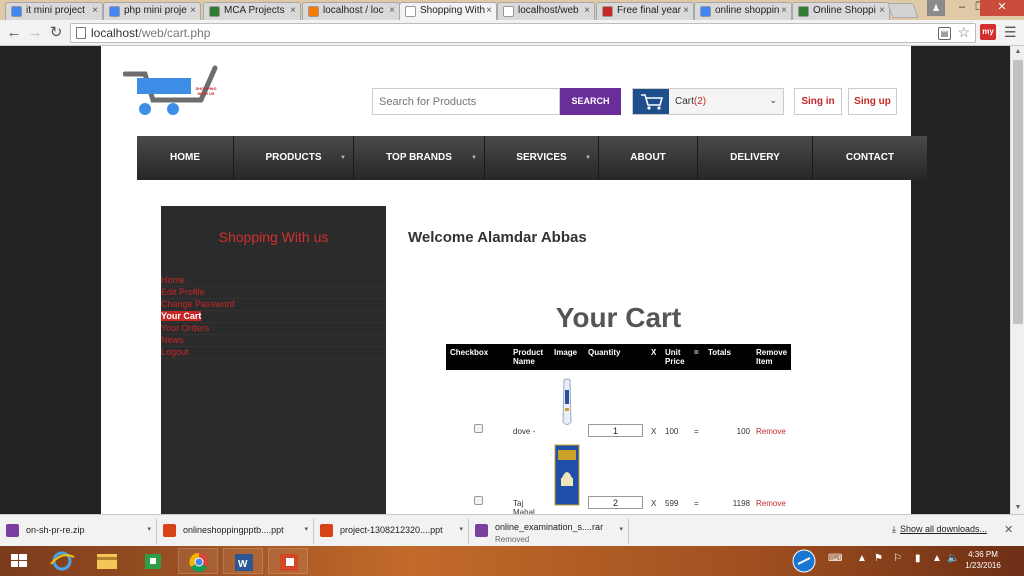  Describe the element at coordinates (648, 158) in the screenshot. I see `nav-about: ABOUT` at that location.